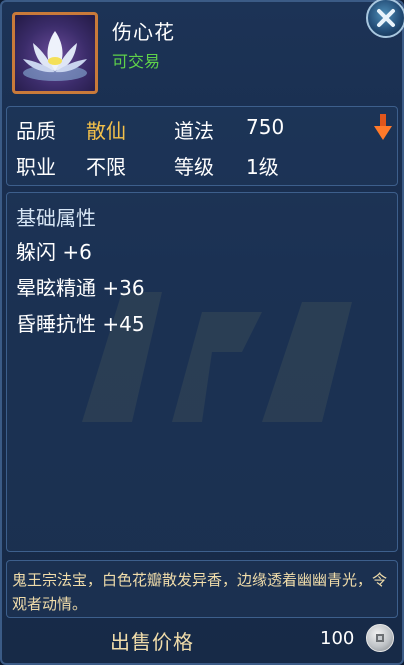 This screenshot has width=404, height=665. I want to click on down-arrow-icon, so click(383, 127).